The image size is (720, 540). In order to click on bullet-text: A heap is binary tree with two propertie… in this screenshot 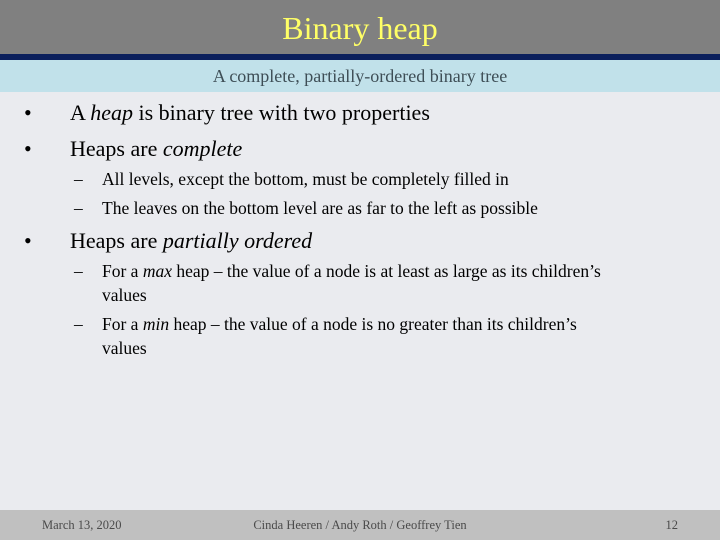, I will do `click(250, 113)`.